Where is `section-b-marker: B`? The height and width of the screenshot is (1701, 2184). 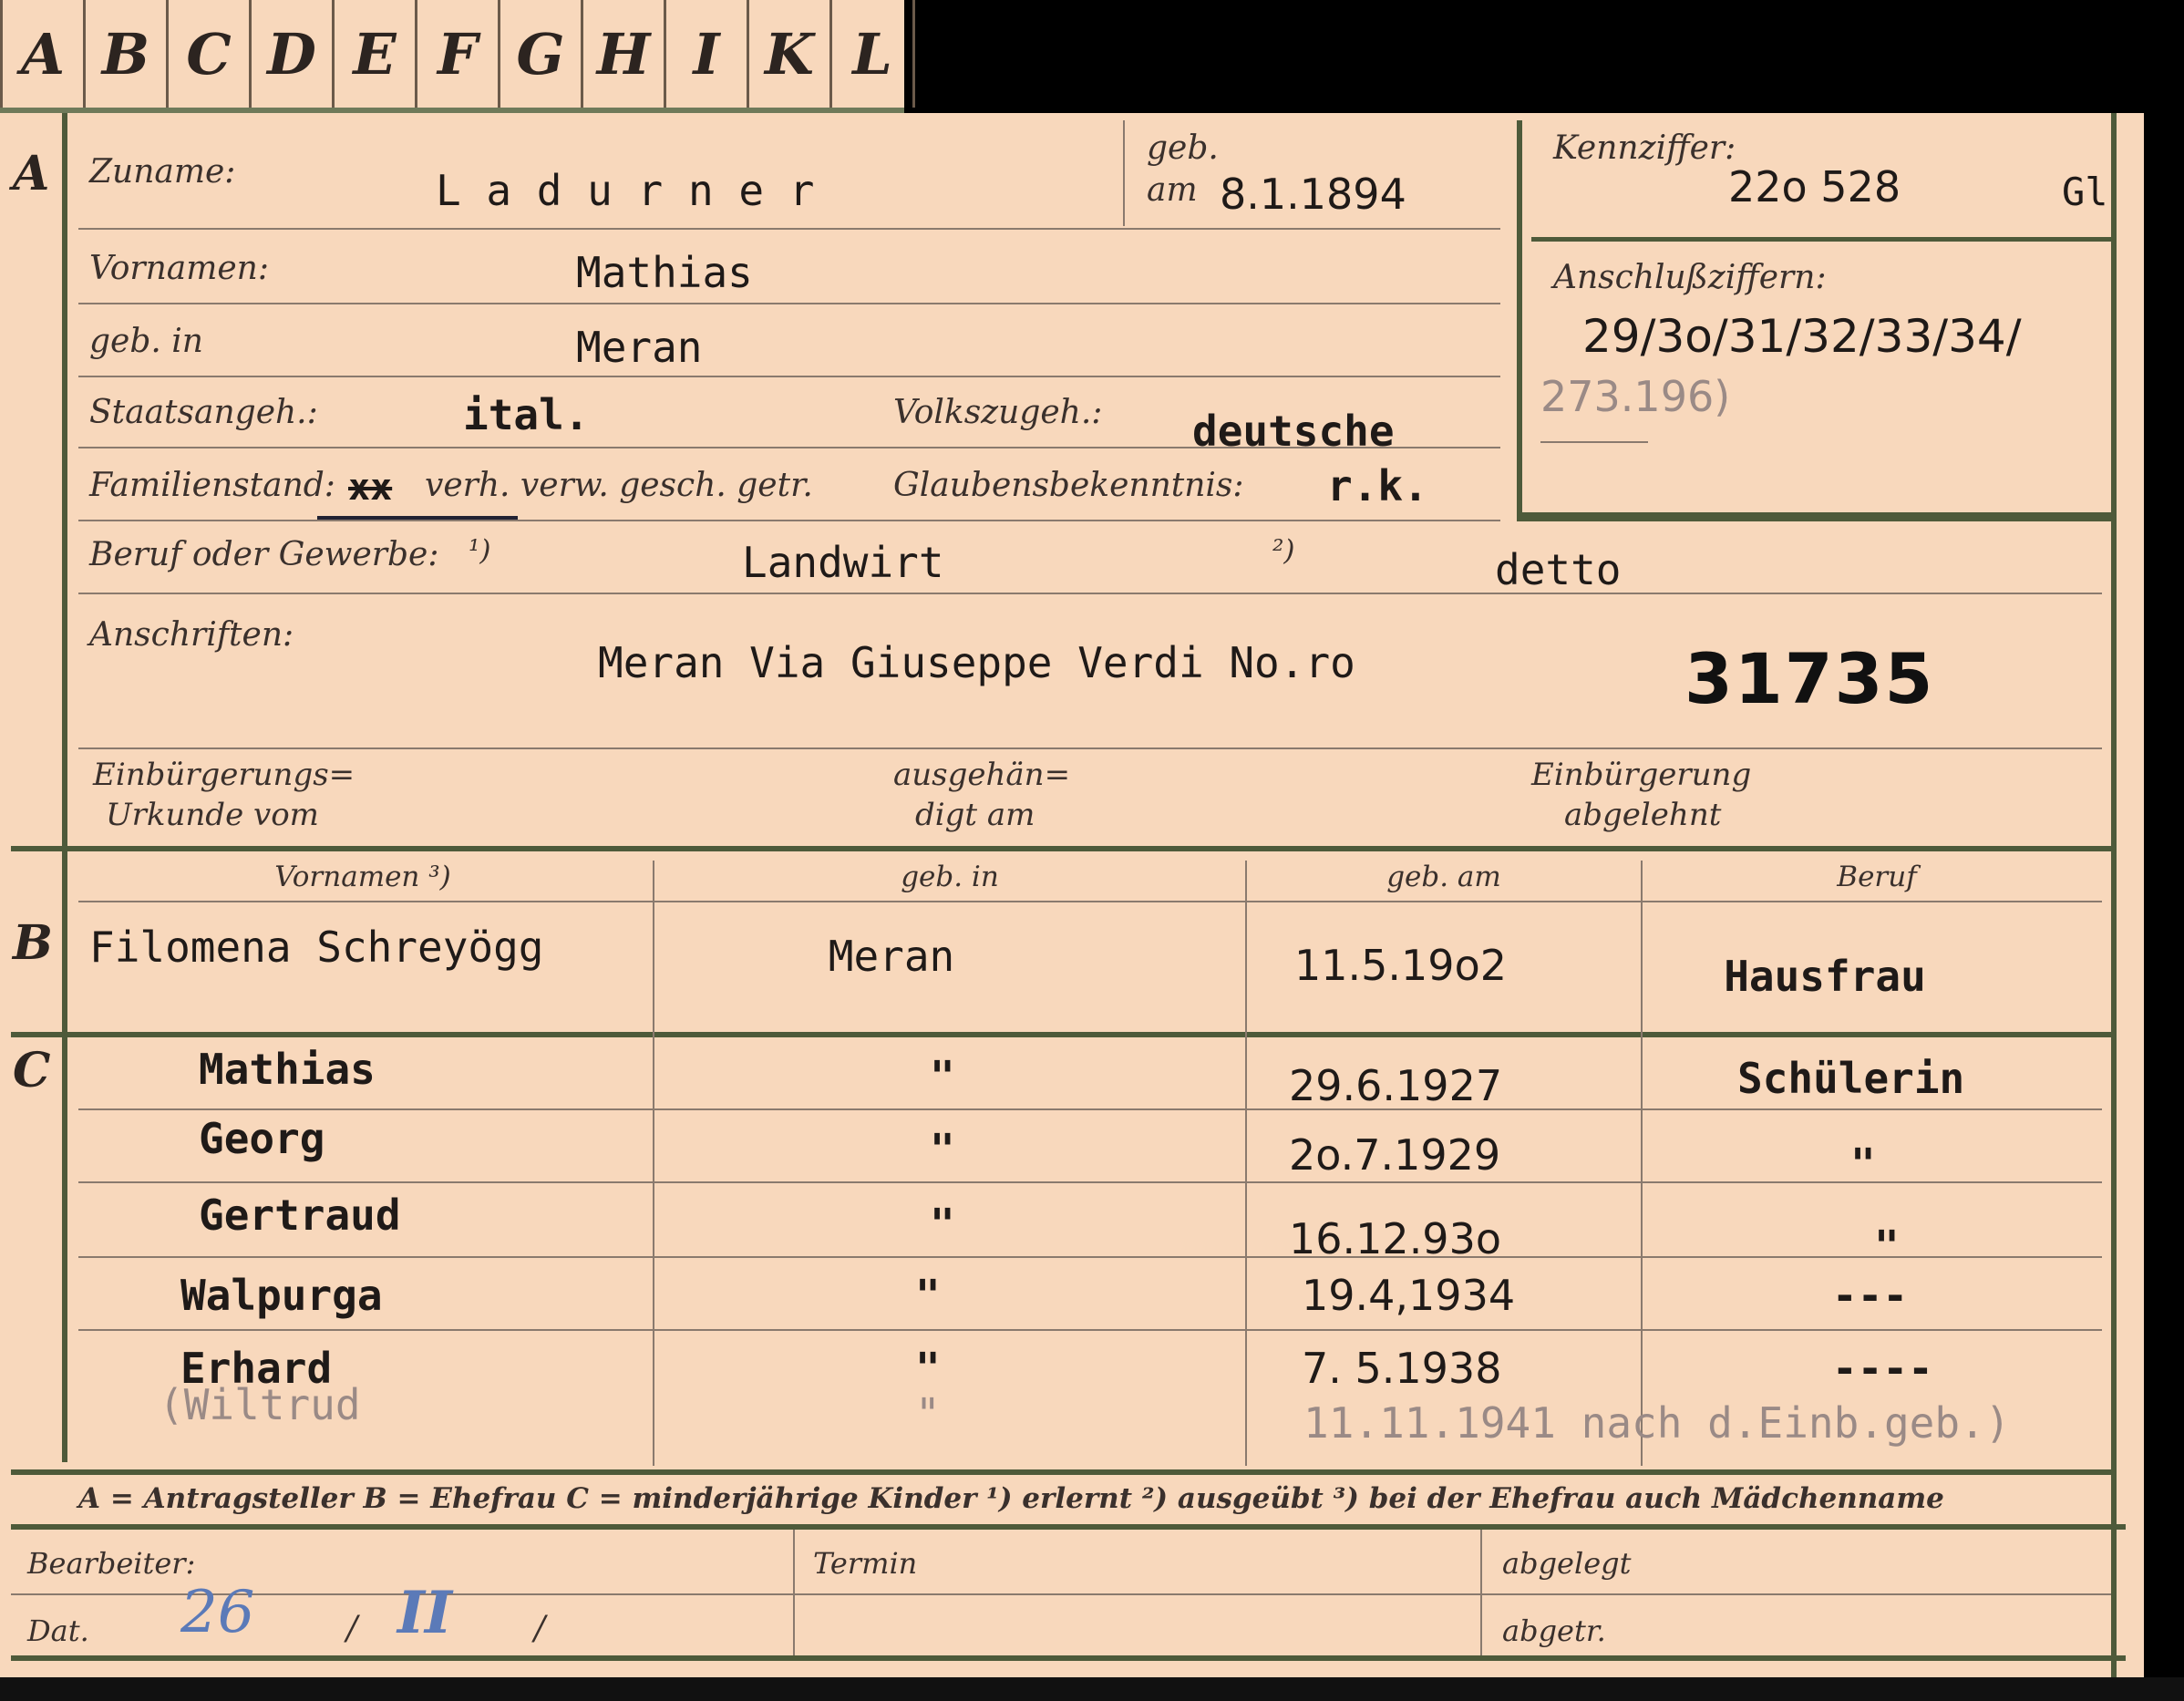
section-b-marker: B is located at coordinates (33, 943).